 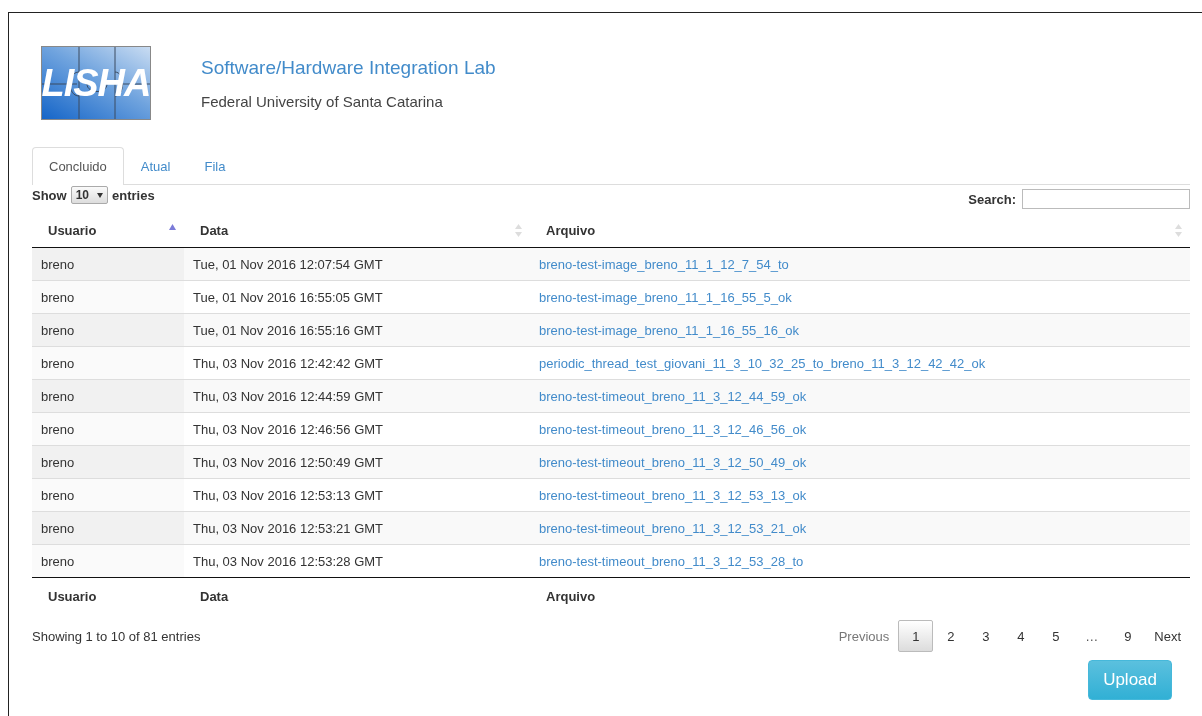 What do you see at coordinates (860, 595) in the screenshot?
I see `column-footer: Arquivo` at bounding box center [860, 595].